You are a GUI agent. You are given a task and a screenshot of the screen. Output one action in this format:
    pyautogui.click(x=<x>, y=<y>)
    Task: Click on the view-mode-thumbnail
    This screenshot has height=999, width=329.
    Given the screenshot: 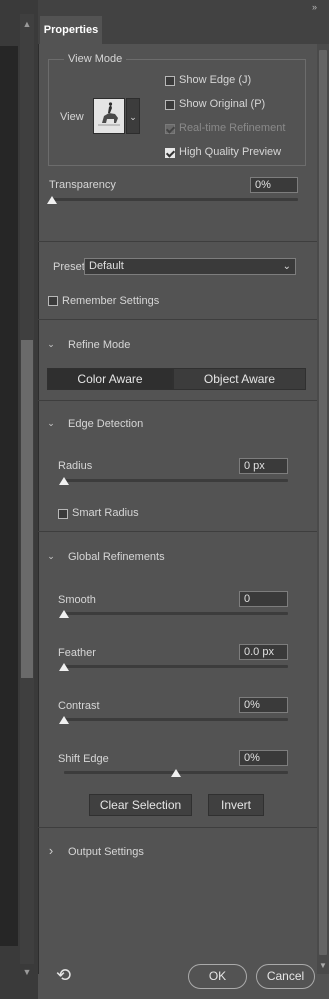 What is the action you would take?
    pyautogui.click(x=109, y=116)
    